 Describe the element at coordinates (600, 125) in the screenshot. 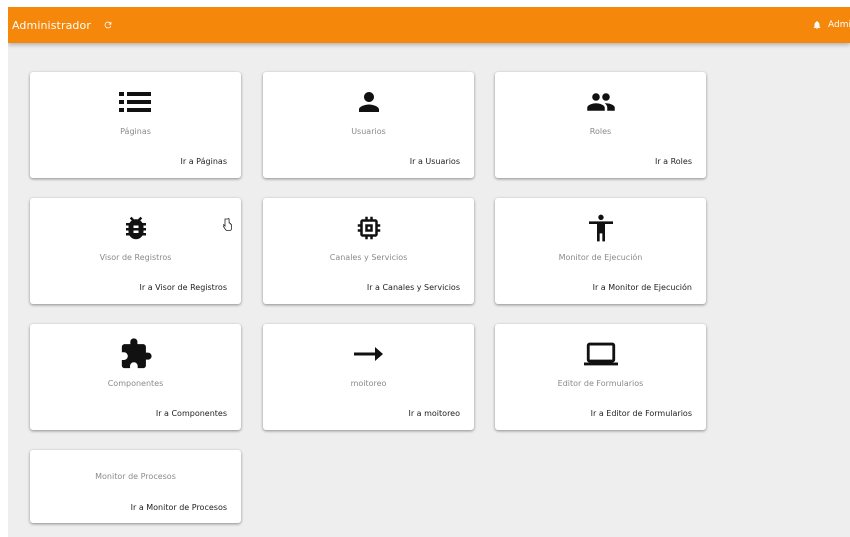

I see `card-roles: Roles Ir a Roles` at that location.